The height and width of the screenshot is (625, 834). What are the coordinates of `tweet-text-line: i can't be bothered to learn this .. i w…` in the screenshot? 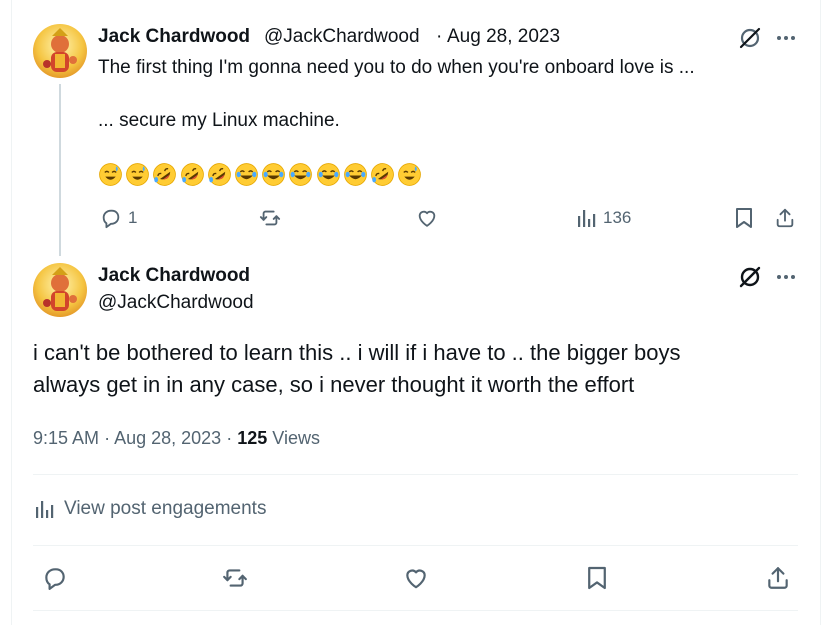 It's located at (357, 352).